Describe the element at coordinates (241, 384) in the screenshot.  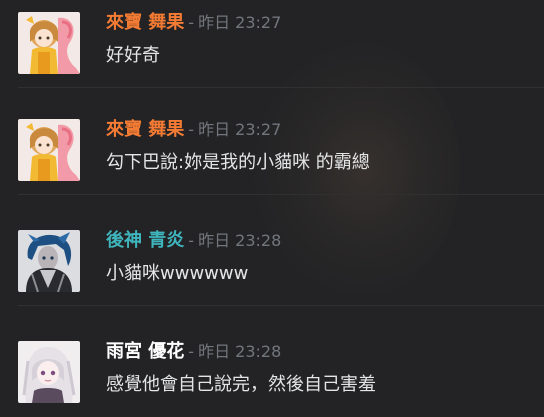
I see `message-text: 感覺他會自己說完，然後自己害羞` at that location.